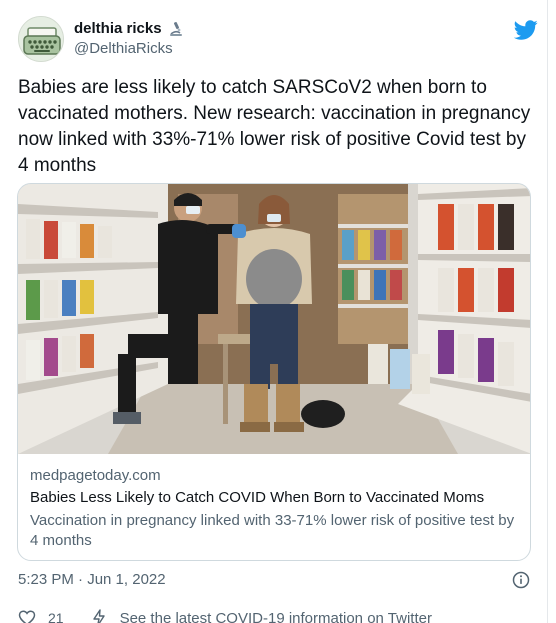  What do you see at coordinates (521, 580) in the screenshot?
I see `info-icon` at bounding box center [521, 580].